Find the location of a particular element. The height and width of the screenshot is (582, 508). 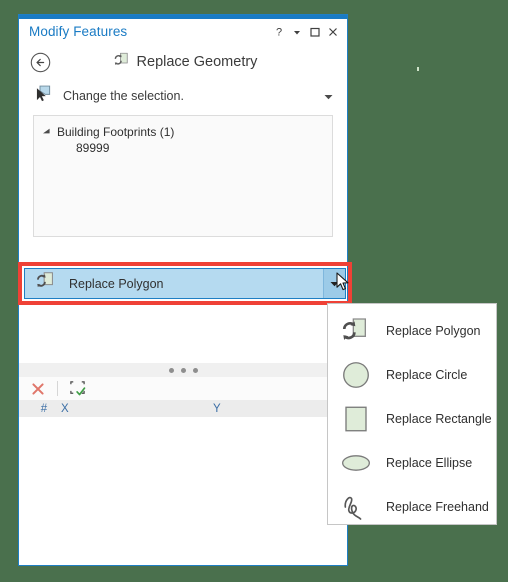

vertex-toolbar is located at coordinates (183, 389).